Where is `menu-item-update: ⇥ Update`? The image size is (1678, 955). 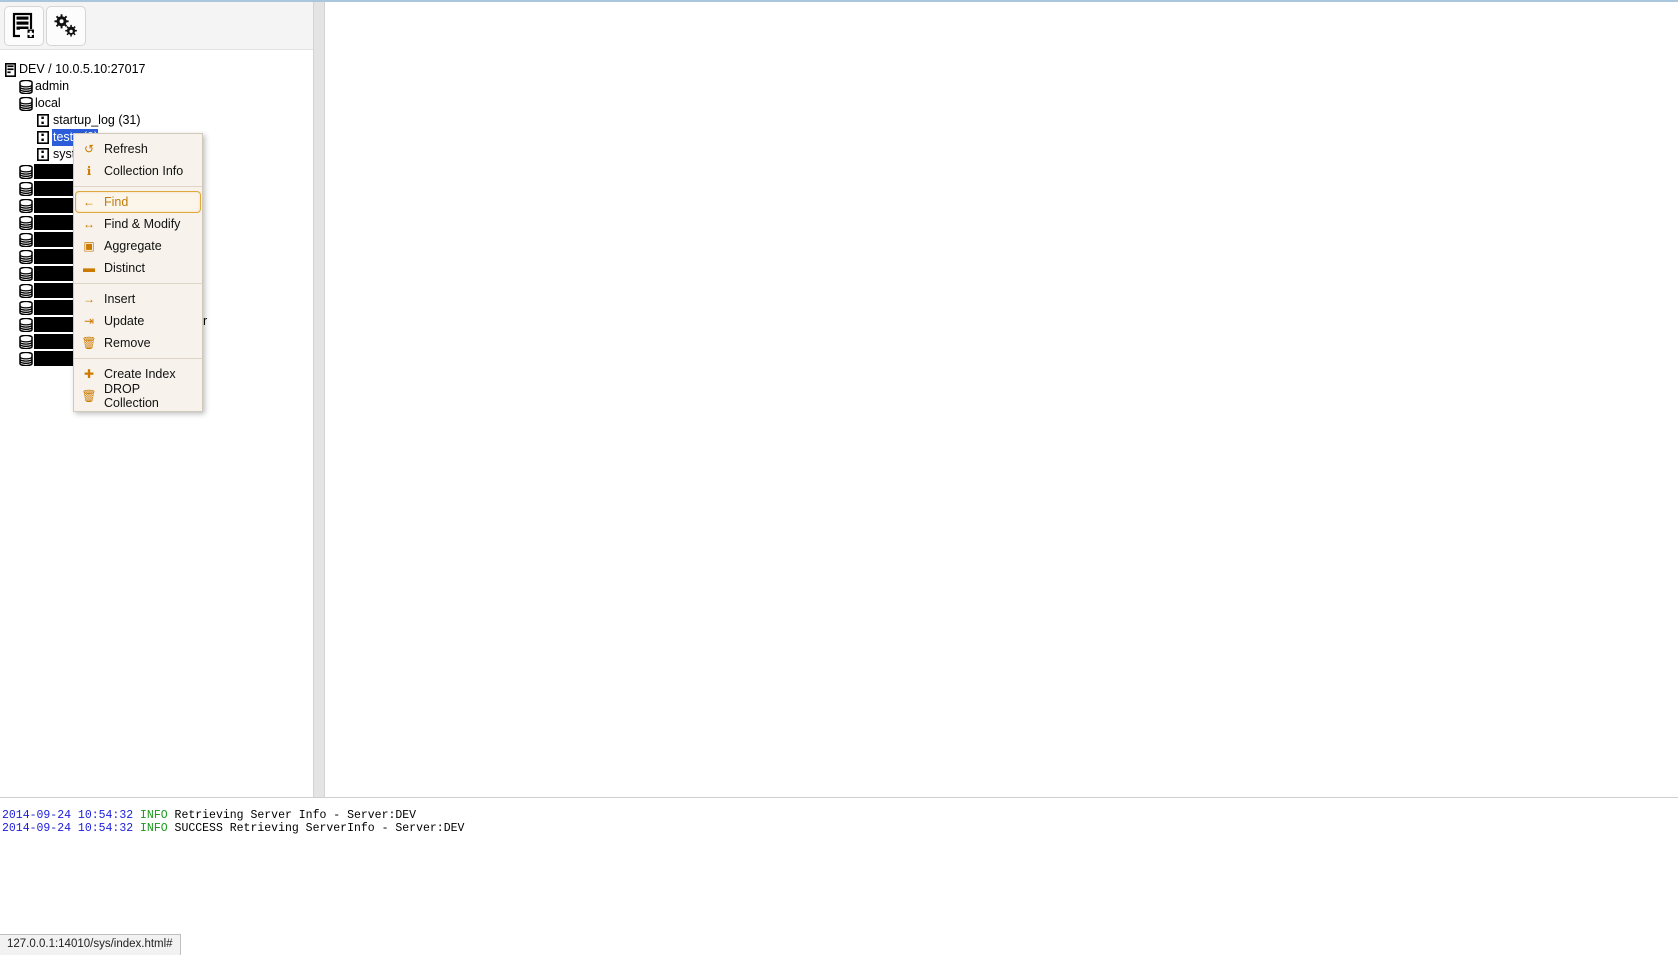
menu-item-update: ⇥ Update is located at coordinates (138, 321).